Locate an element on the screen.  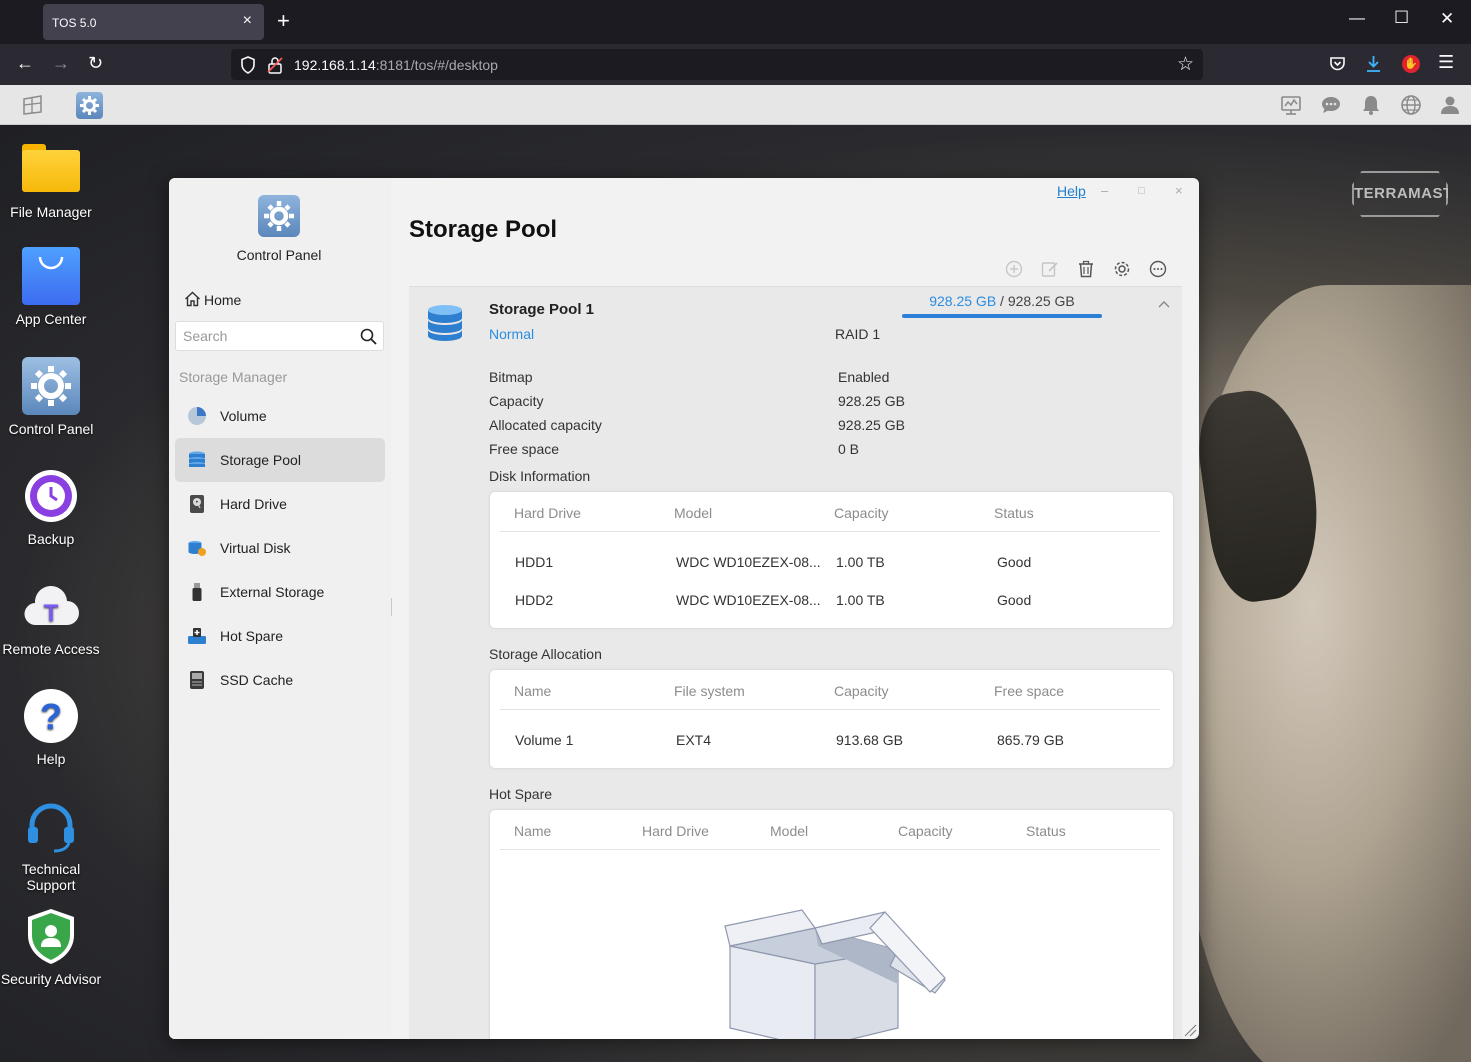
url-text: 192.168.1.14:8181/tos/#/desktop is located at coordinates (396, 65).